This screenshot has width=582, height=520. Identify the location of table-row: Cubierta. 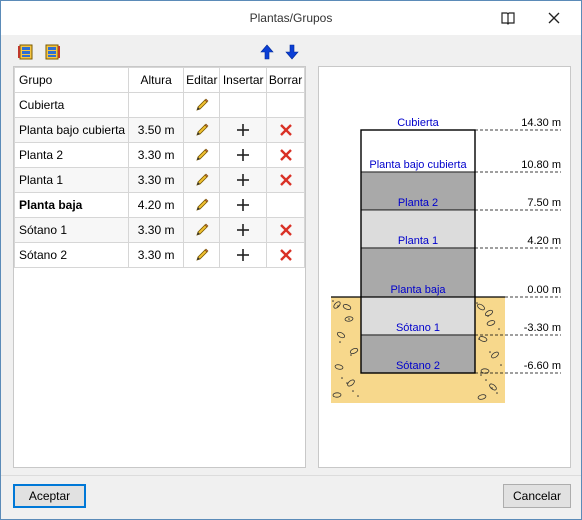
(159, 105).